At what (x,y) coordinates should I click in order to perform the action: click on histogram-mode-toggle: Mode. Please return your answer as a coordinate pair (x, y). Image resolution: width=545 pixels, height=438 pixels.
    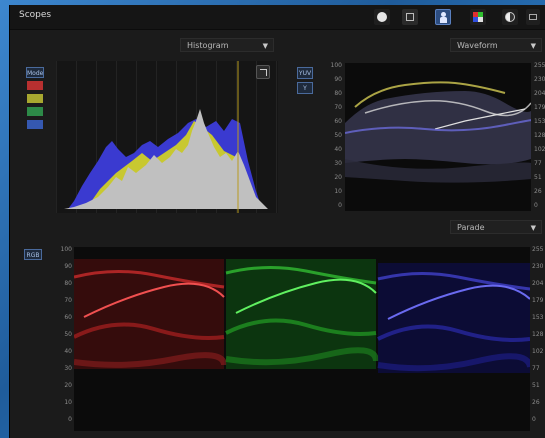
    Looking at the image, I should click on (35, 72).